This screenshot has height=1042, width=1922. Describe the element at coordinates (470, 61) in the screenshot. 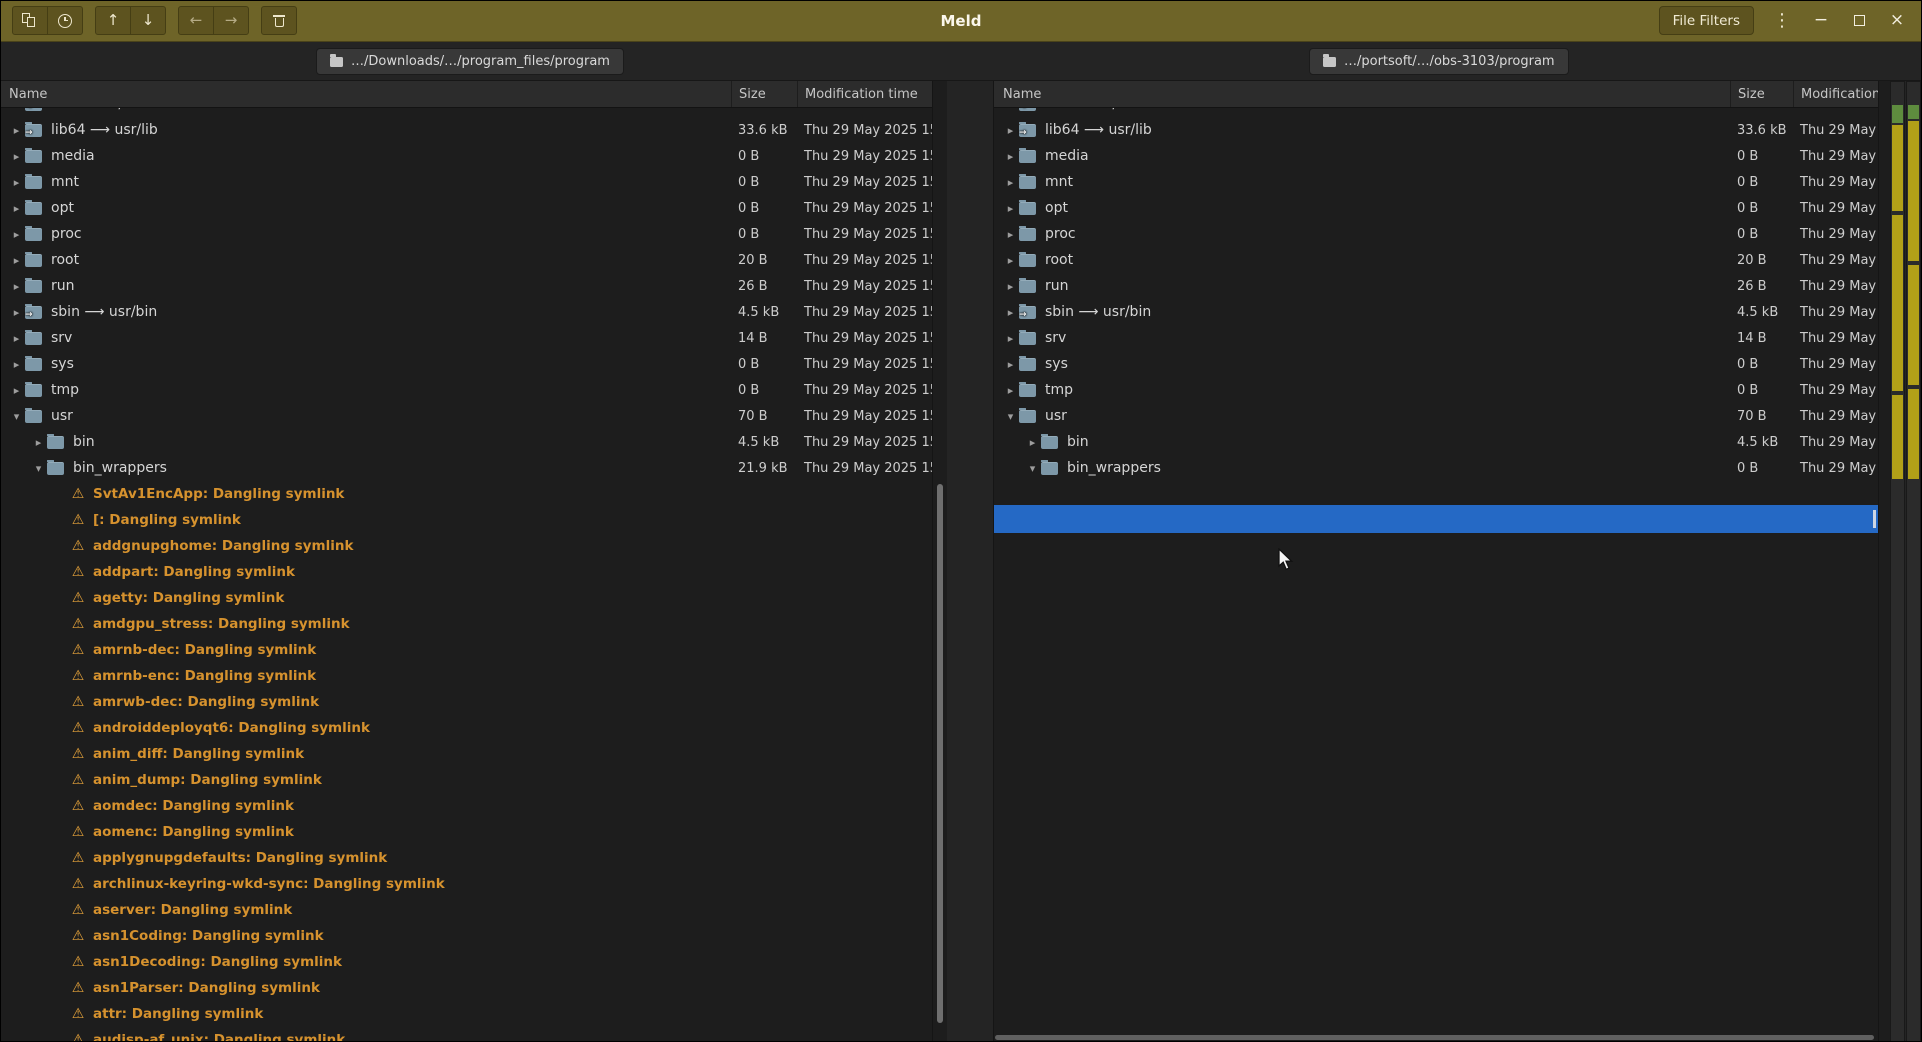

I see `left-folder-button: …/Downloads/…/program_files/program` at that location.